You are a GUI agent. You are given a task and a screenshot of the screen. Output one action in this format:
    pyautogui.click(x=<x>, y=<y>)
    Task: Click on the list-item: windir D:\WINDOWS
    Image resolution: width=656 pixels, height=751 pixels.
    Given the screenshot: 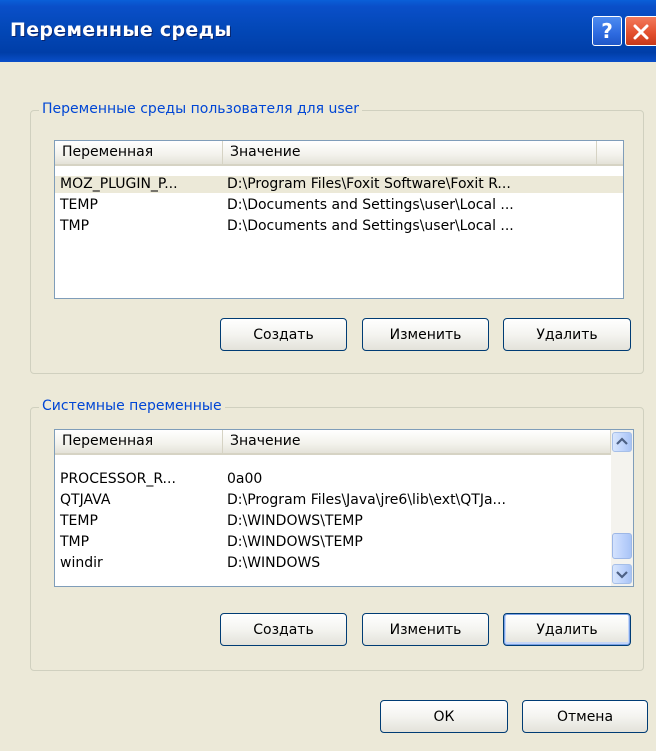 What is the action you would take?
    pyautogui.click(x=333, y=563)
    